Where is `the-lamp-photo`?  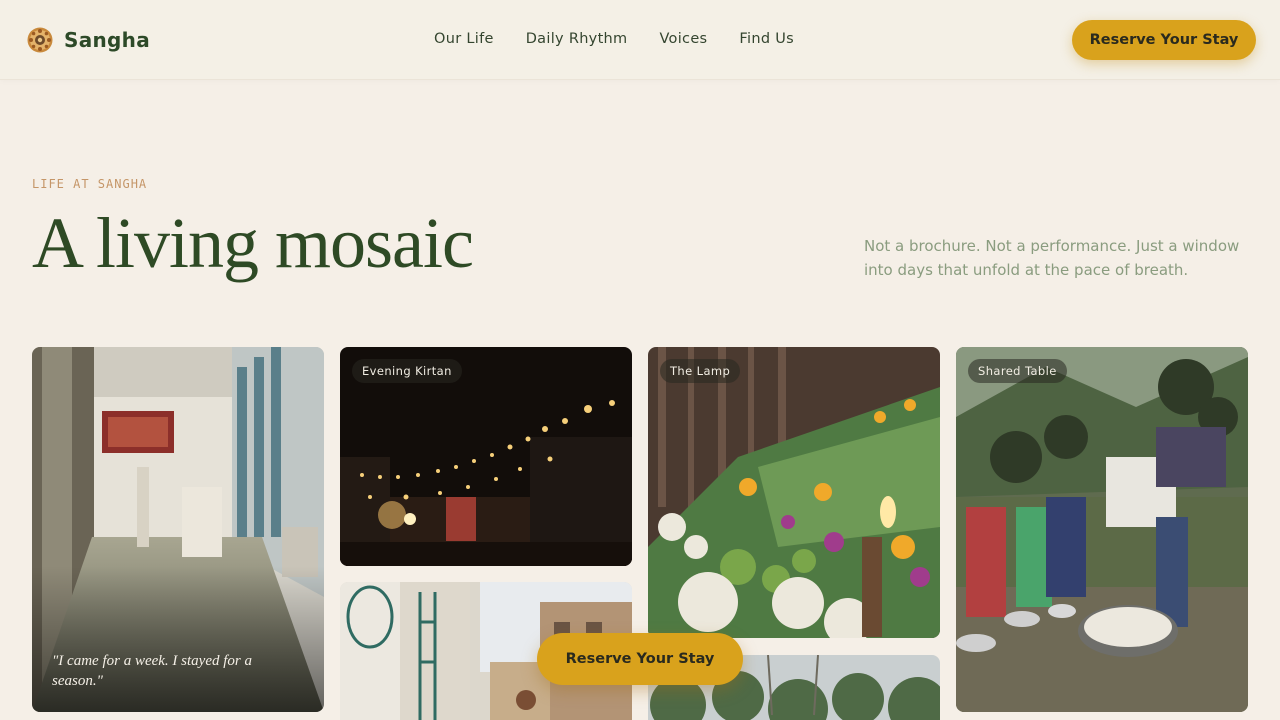 the-lamp-photo is located at coordinates (794, 492).